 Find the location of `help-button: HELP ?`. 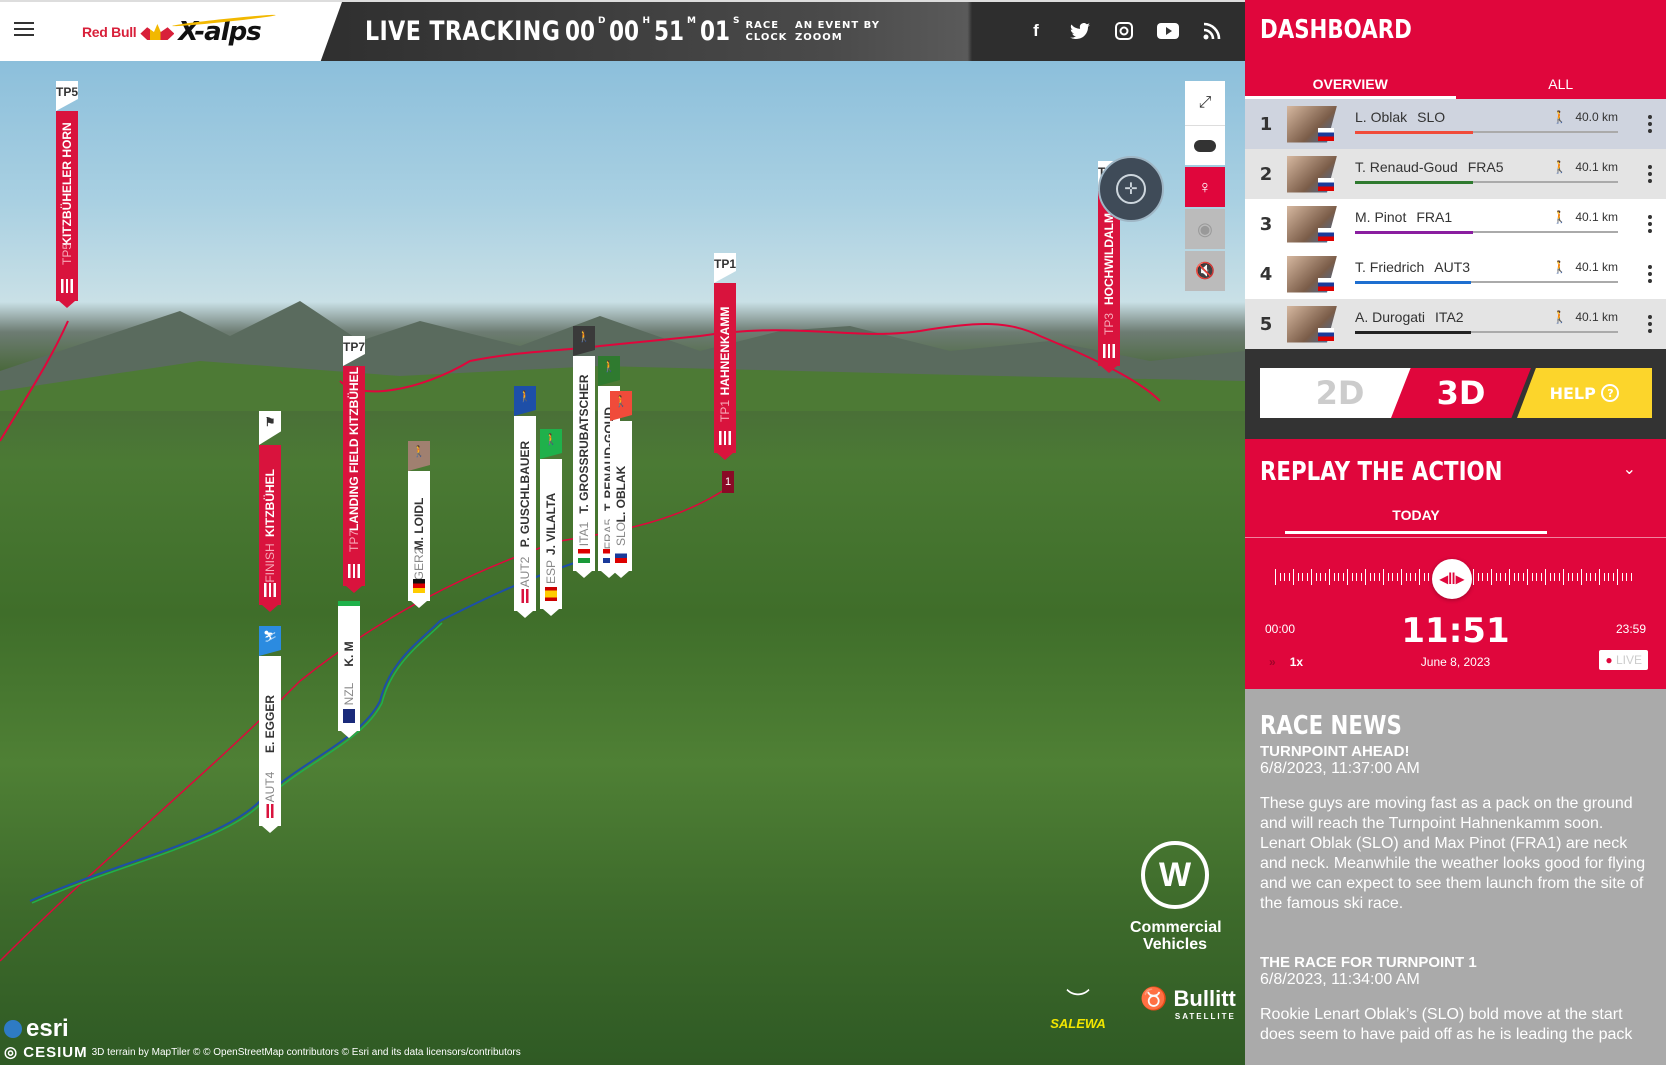

help-button: HELP ? is located at coordinates (1584, 393).